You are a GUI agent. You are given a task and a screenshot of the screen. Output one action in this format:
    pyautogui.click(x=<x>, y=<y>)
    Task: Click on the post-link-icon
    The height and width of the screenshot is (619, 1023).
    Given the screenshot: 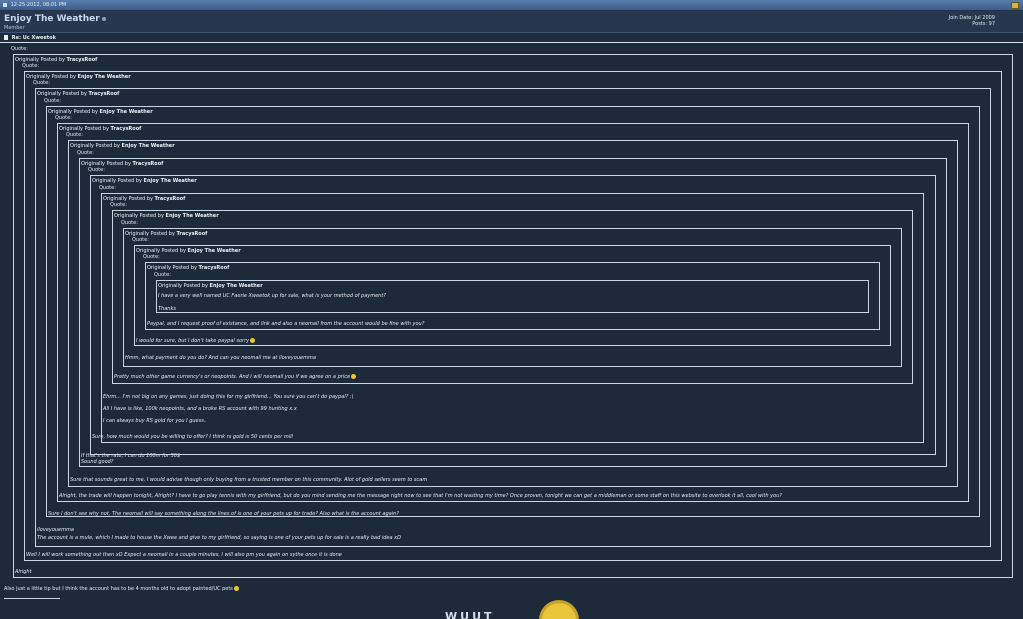 What is the action you would take?
    pyautogui.click(x=1015, y=5)
    